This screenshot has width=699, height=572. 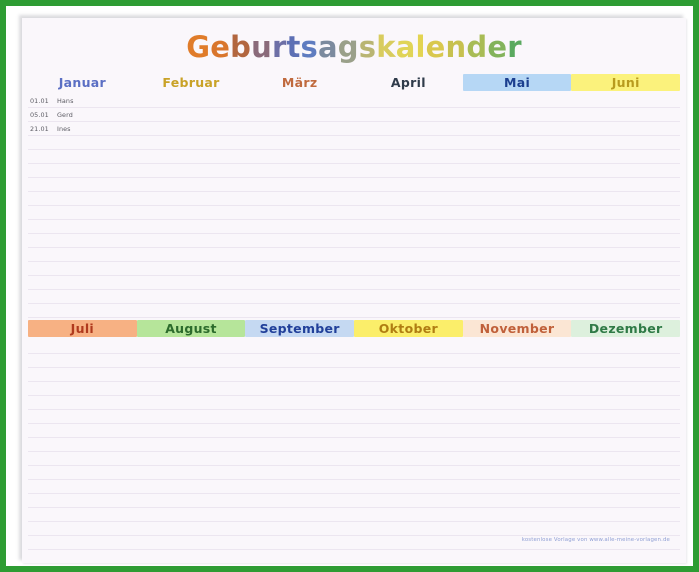 I want to click on month-header-august: August, so click(x=191, y=328).